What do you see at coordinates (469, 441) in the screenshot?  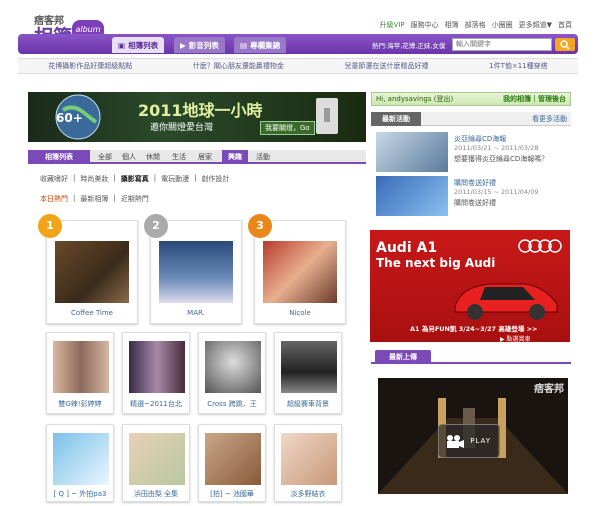 I see `play-button: PLAY` at bounding box center [469, 441].